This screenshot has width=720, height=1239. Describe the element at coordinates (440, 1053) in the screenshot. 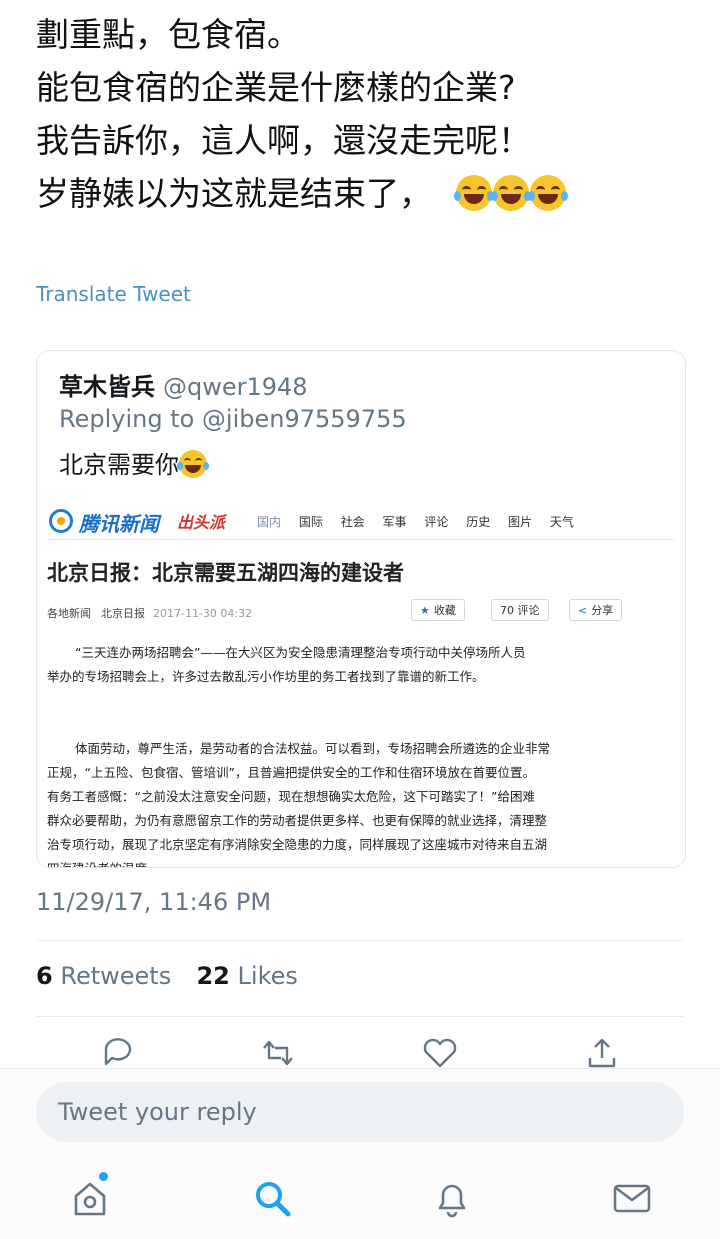

I see `like-icon` at that location.